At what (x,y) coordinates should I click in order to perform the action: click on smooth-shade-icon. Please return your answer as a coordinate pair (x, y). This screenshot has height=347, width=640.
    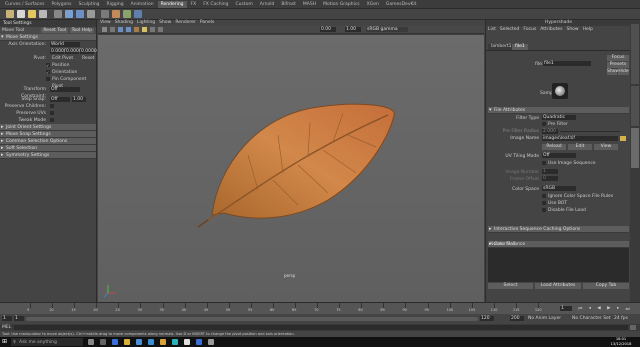
    Looking at the image, I should click on (128, 29).